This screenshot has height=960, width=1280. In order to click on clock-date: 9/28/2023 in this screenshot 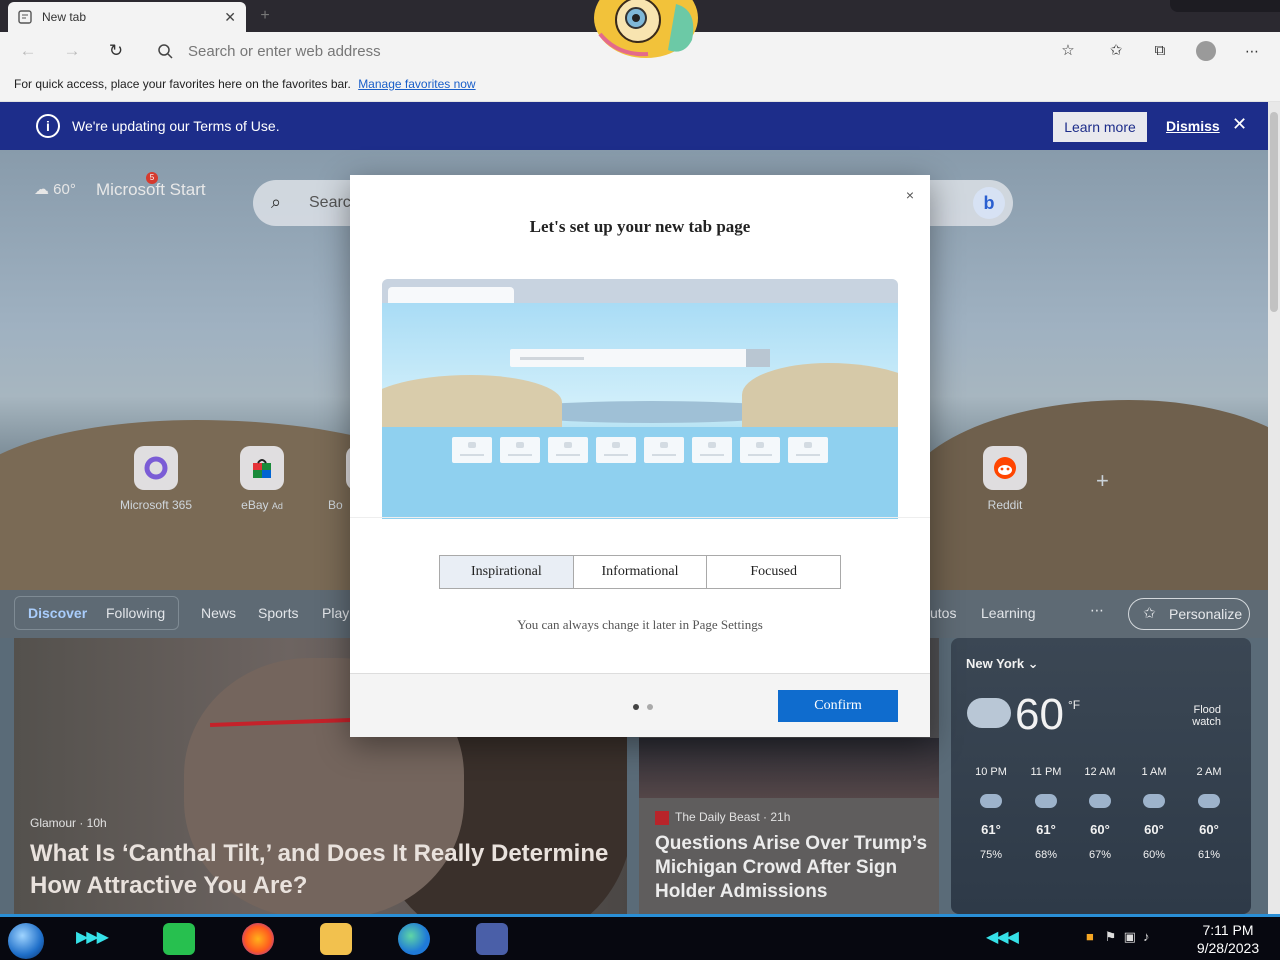, I will do `click(1228, 948)`.